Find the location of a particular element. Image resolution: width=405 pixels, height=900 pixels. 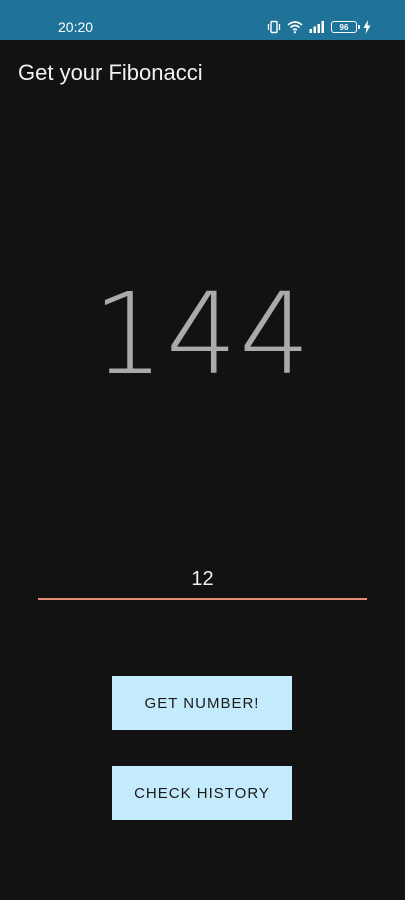

check-history-button: CHECK HISTORY is located at coordinates (202, 793).